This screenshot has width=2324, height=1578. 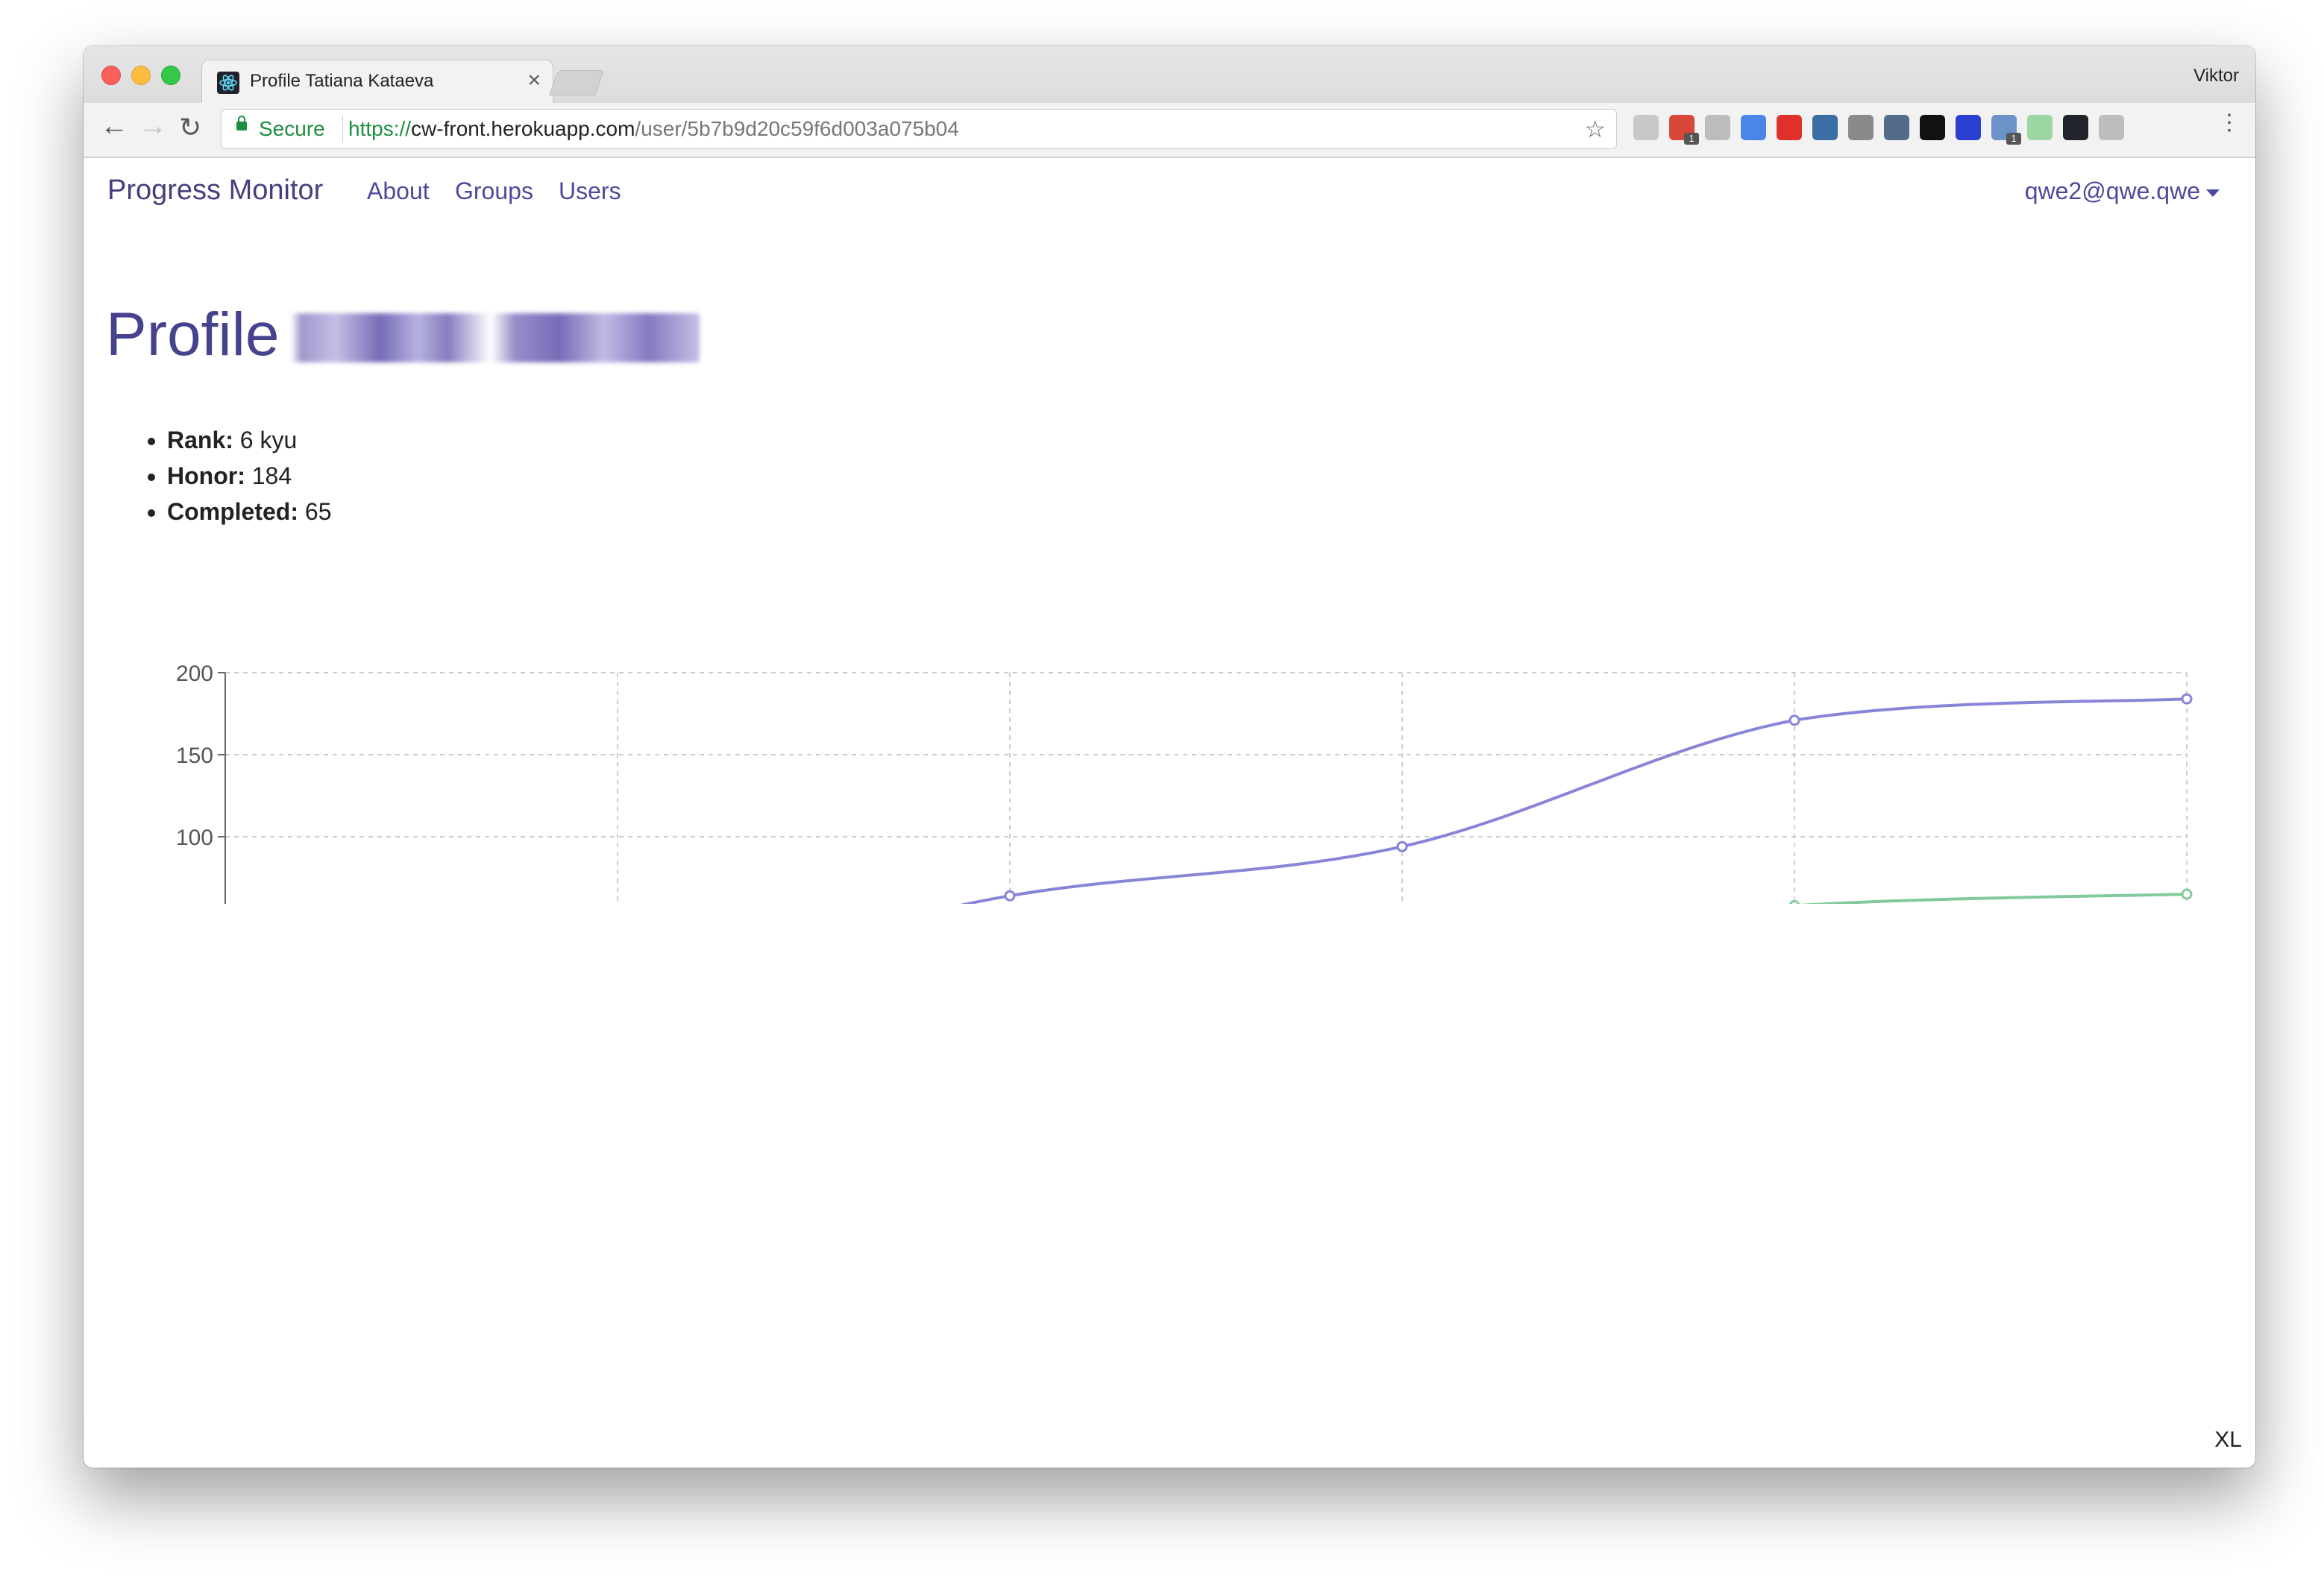 I want to click on screenshot-icon, so click(x=1825, y=128).